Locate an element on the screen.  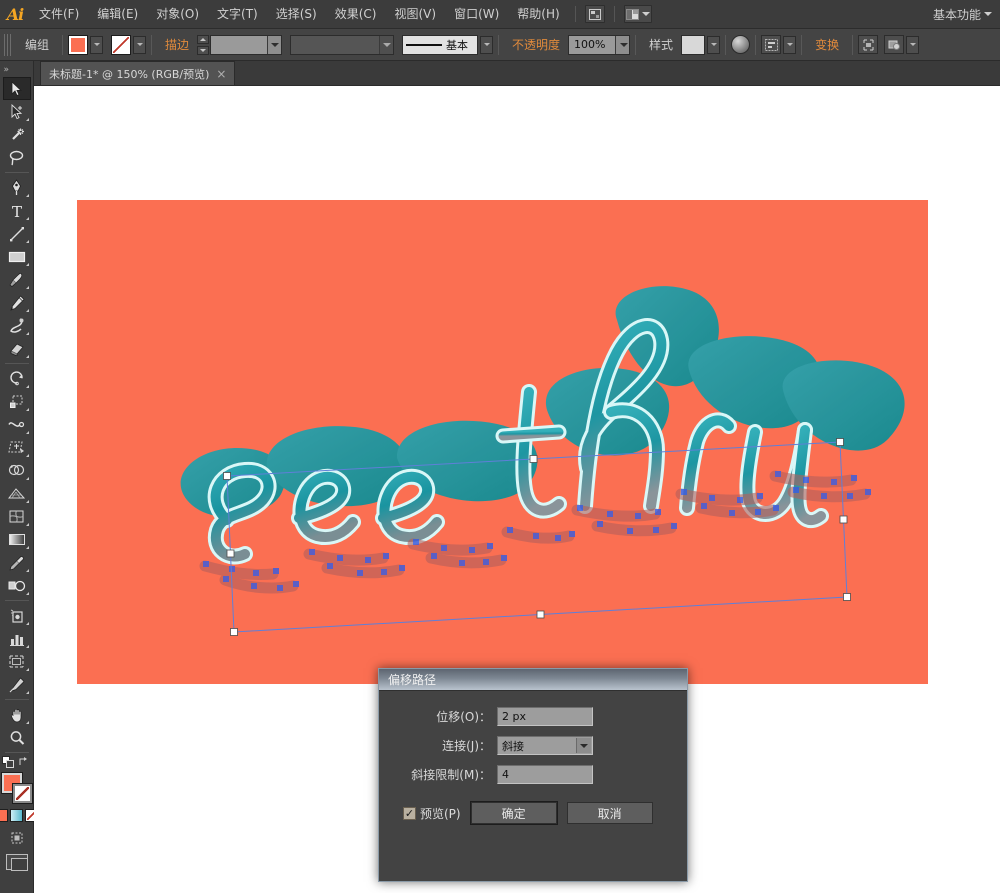
align-icon is located at coordinates (771, 44).